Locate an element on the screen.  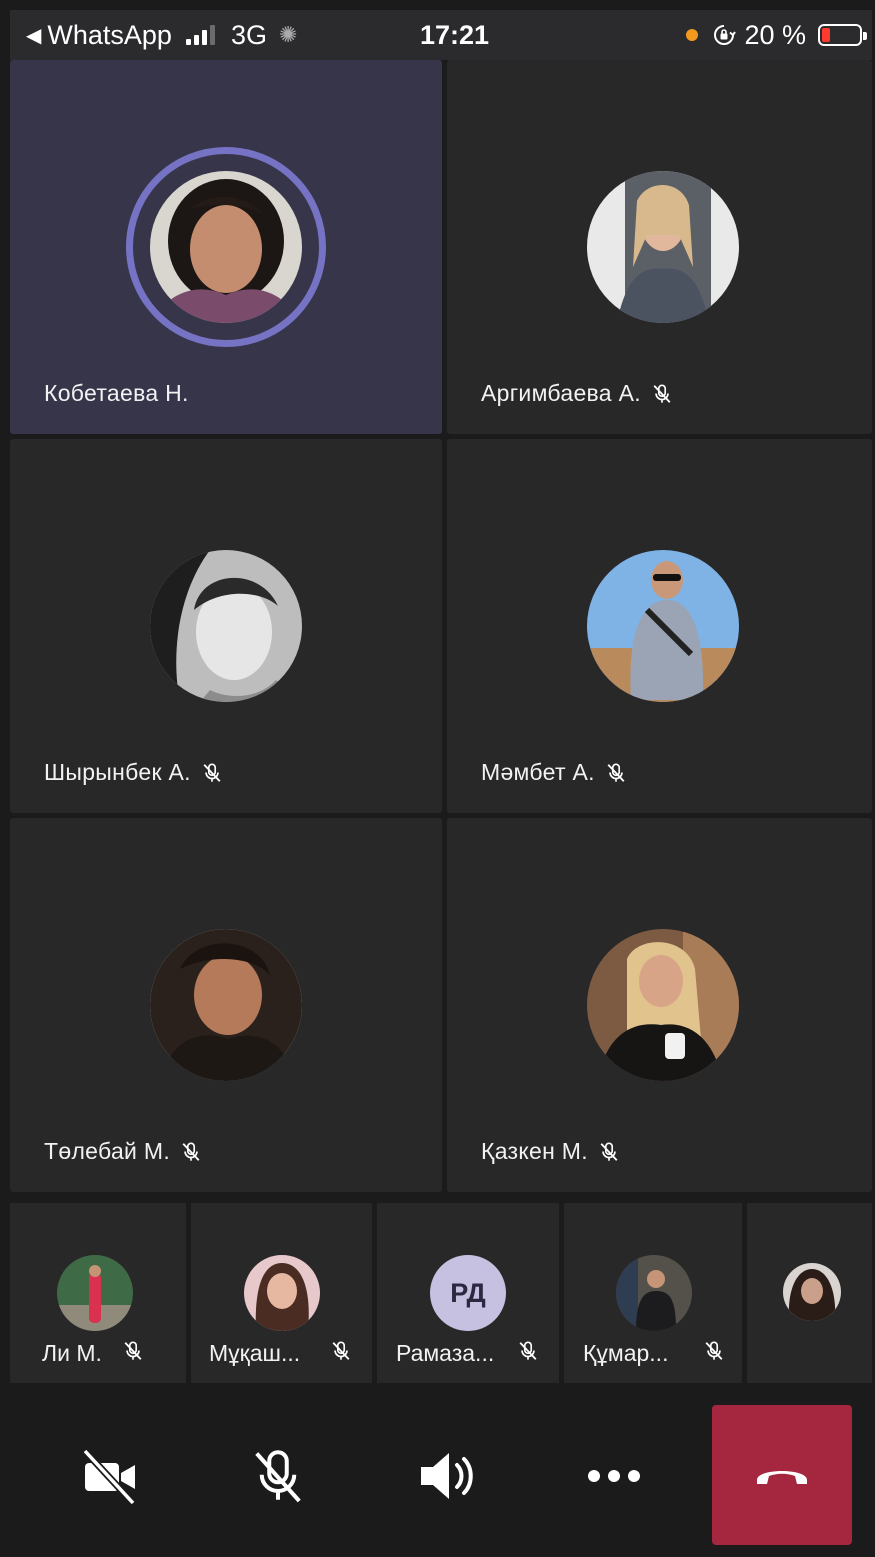
participant-tile: Қазкен М. is located at coordinates (659, 1005).